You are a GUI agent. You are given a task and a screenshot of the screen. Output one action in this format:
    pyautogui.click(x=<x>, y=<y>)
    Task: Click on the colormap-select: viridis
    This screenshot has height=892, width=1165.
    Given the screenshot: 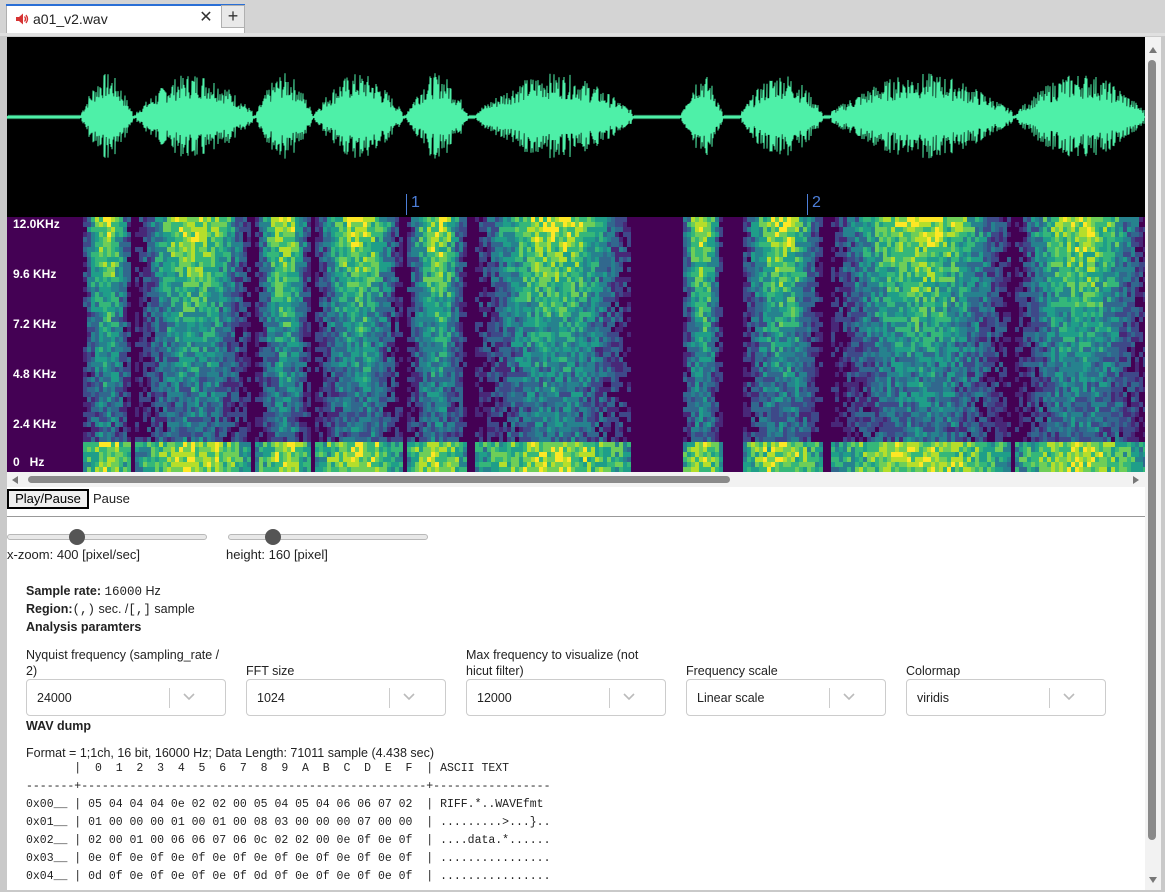 What is the action you would take?
    pyautogui.click(x=1006, y=697)
    